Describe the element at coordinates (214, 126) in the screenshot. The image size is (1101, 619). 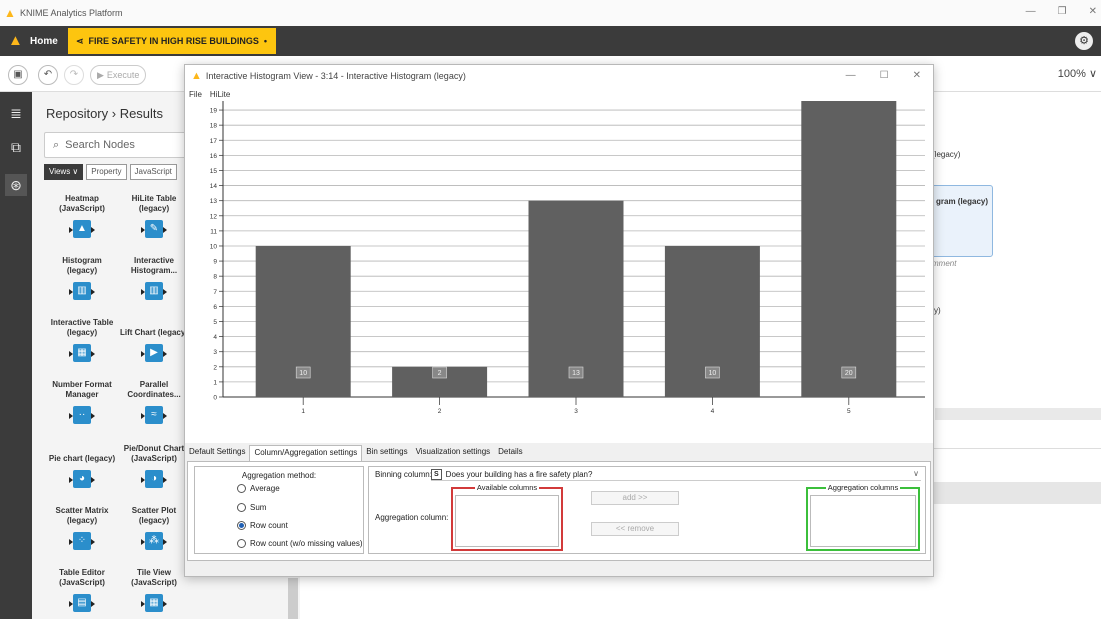
I see `y-tick-label: 18` at that location.